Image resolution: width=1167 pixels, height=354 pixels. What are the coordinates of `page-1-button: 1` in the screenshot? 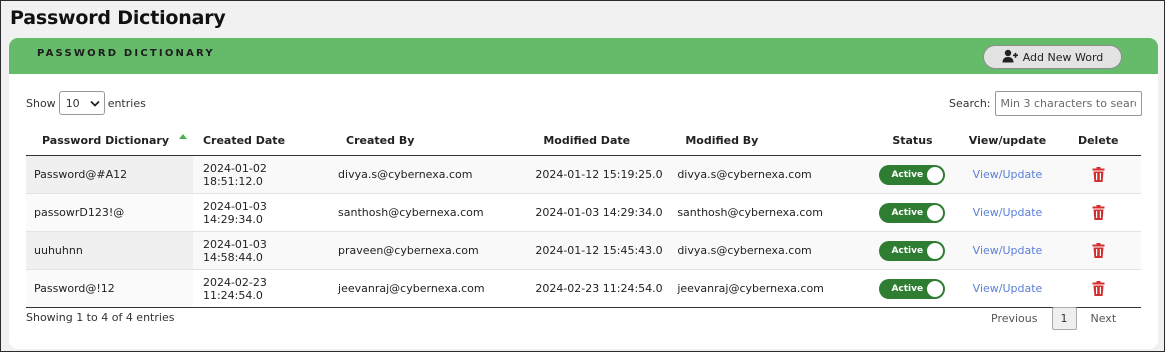 It's located at (1064, 318).